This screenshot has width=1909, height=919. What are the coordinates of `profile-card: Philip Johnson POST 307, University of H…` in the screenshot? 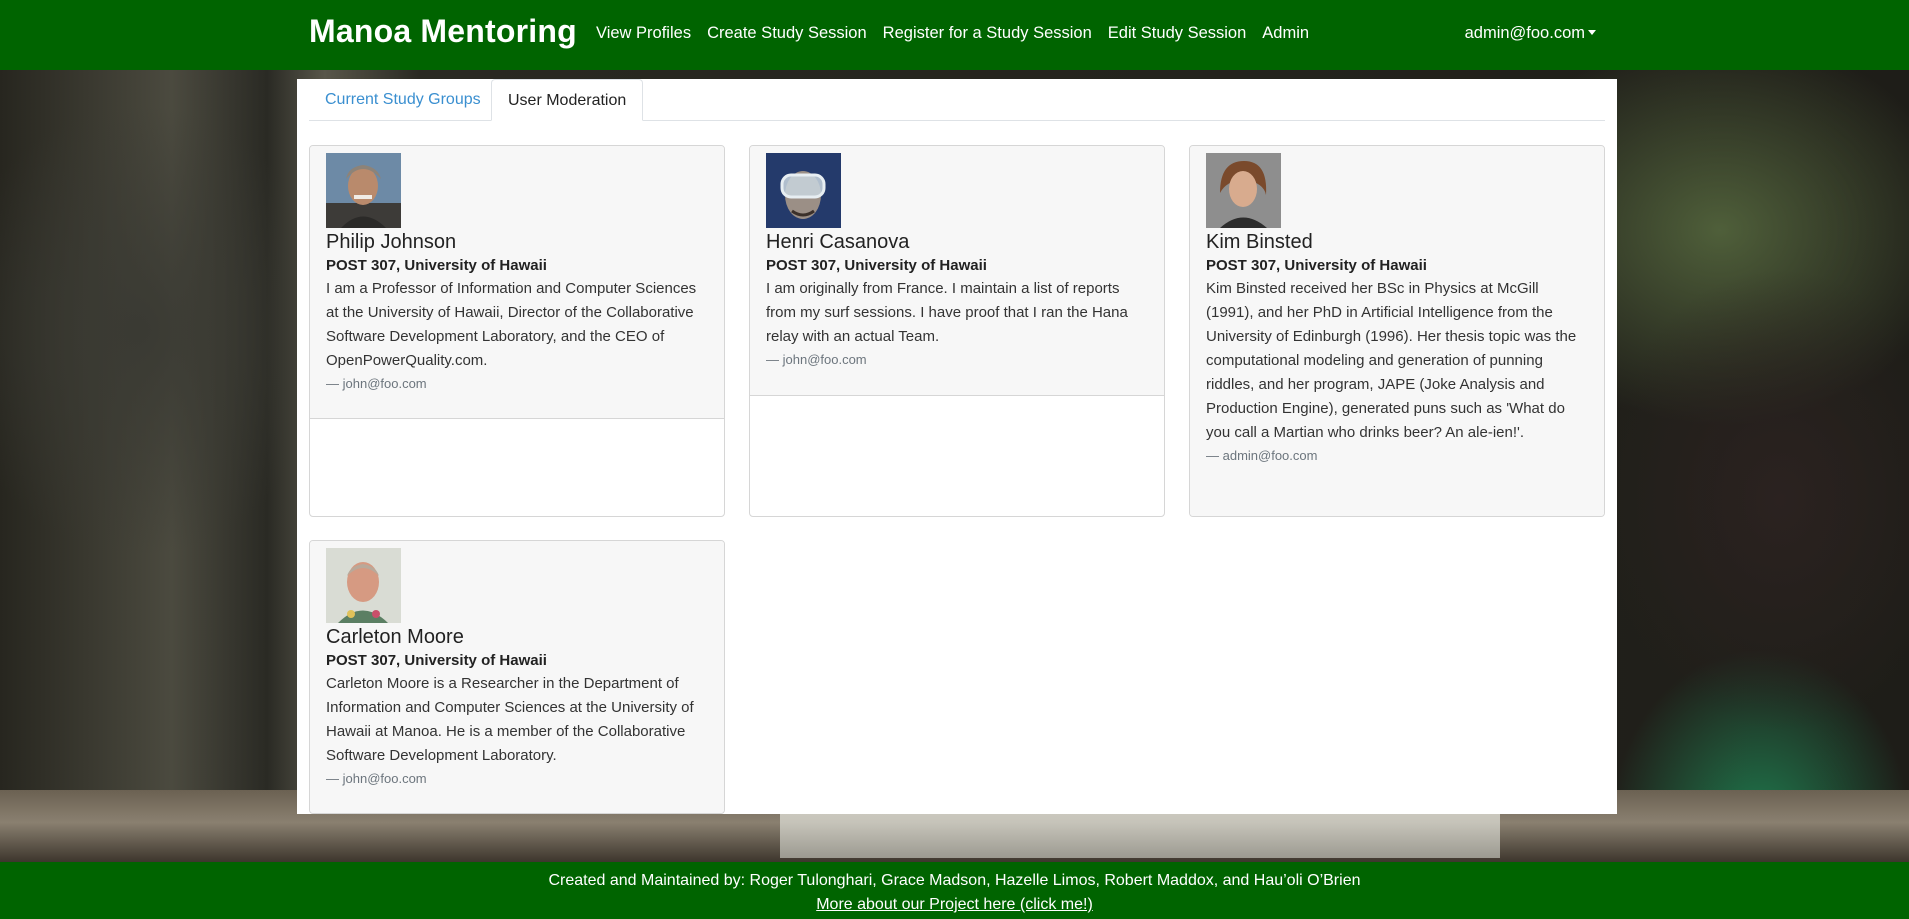 It's located at (517, 331).